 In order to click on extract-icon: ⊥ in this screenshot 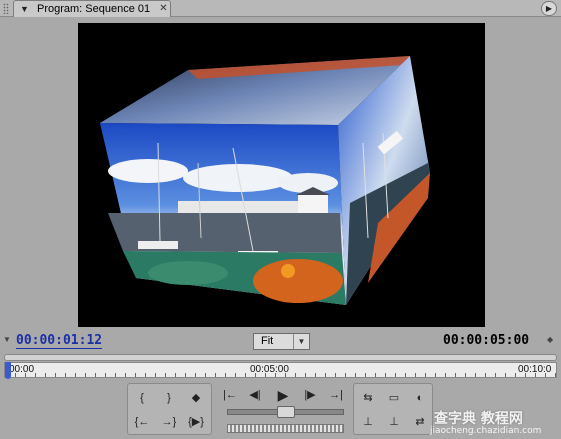, I will do `click(394, 422)`.